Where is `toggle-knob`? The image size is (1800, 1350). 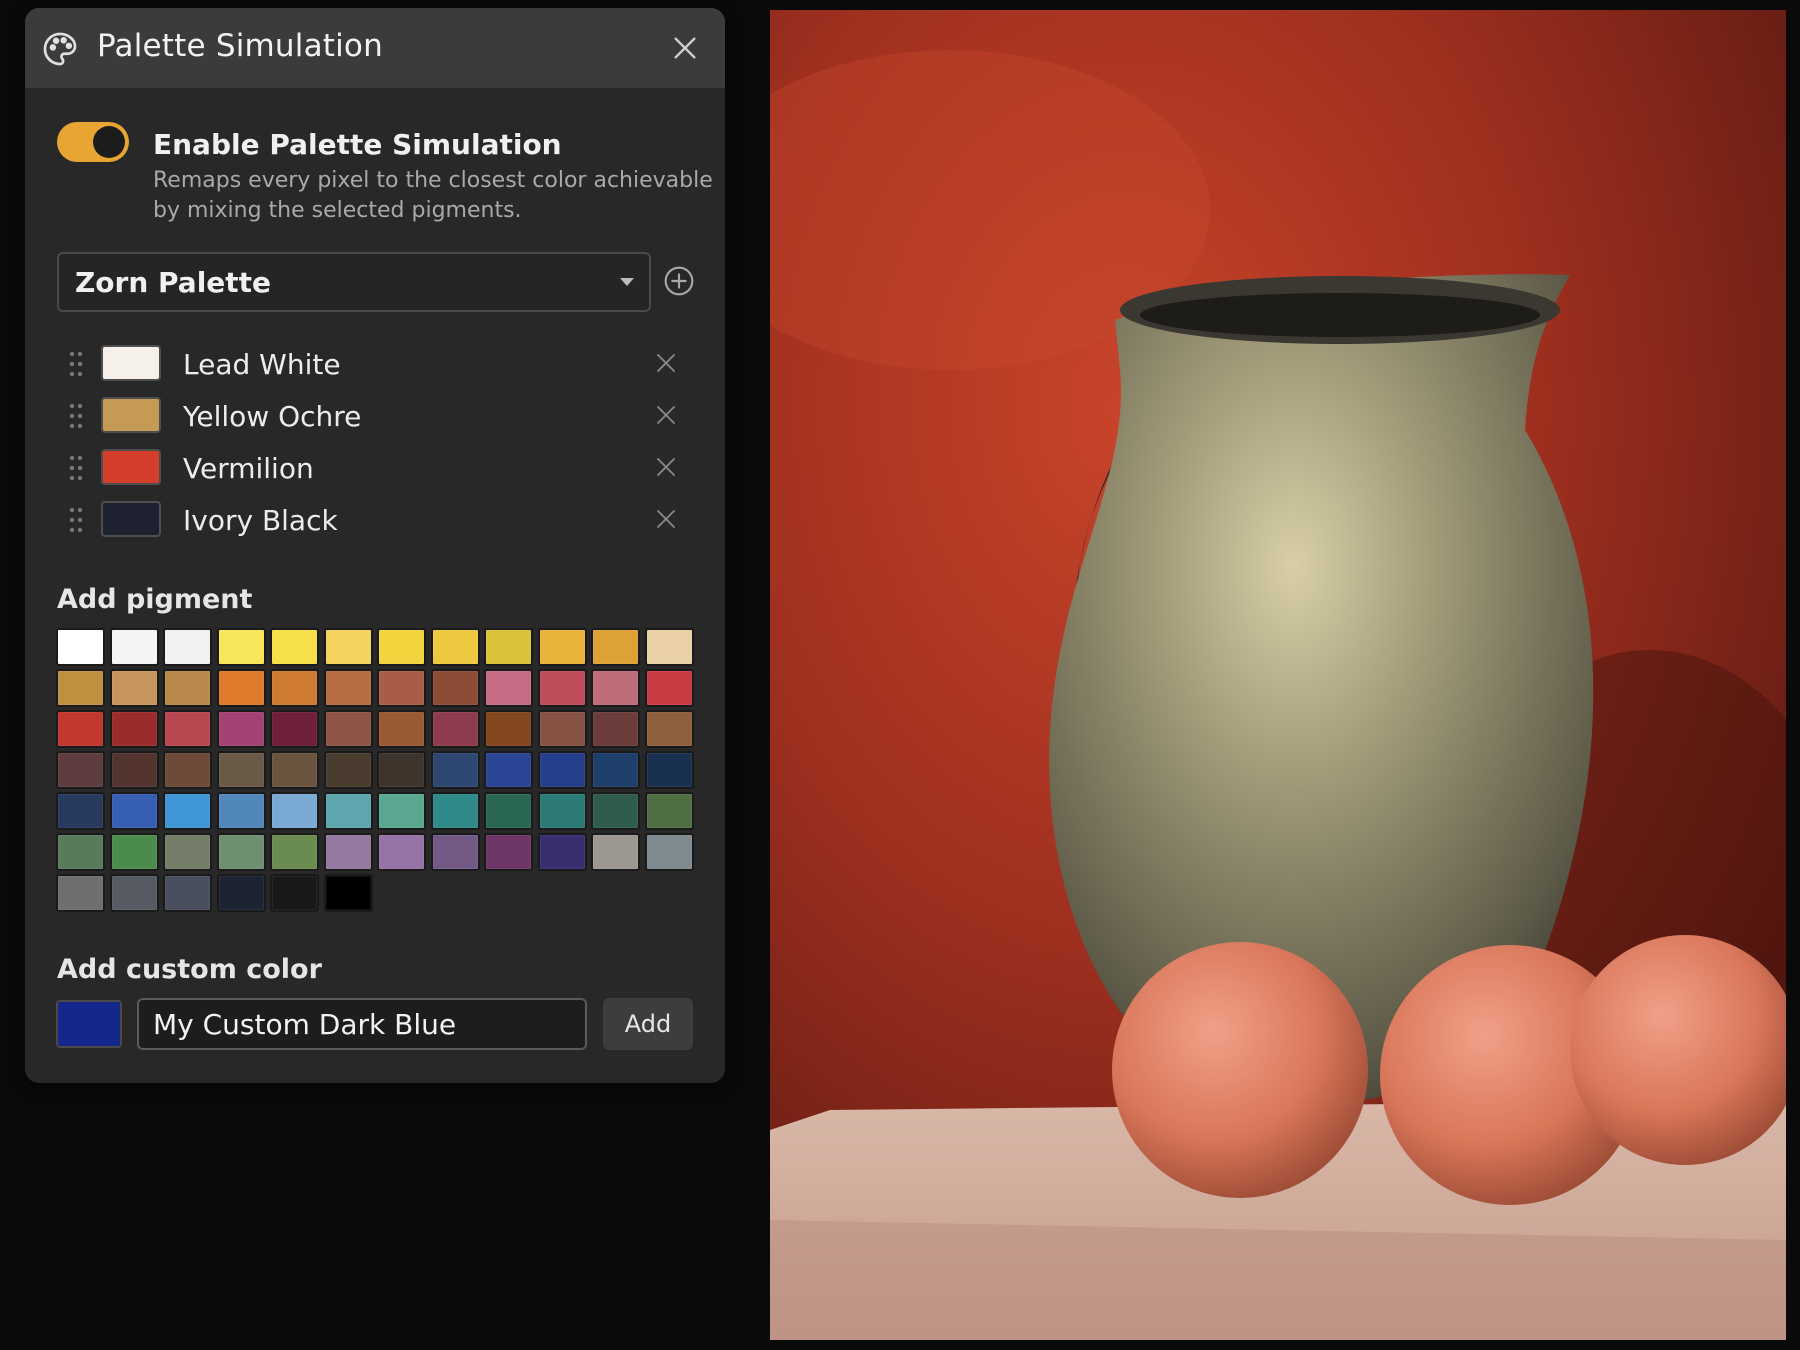
toggle-knob is located at coordinates (109, 142).